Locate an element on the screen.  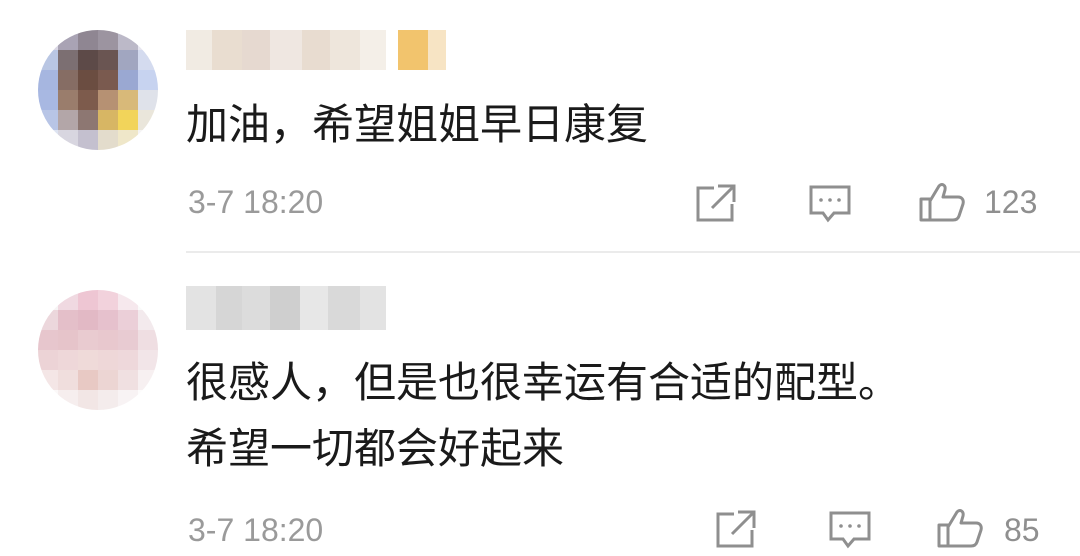
like-count: 123 is located at coordinates (1011, 202).